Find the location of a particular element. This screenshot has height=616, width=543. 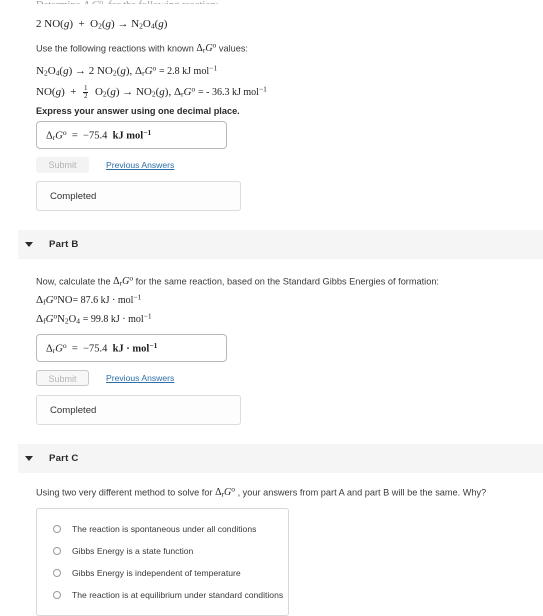

part-b-answer-box: ΔrGo = −75.4 kJ · mol−1 is located at coordinates (131, 348).